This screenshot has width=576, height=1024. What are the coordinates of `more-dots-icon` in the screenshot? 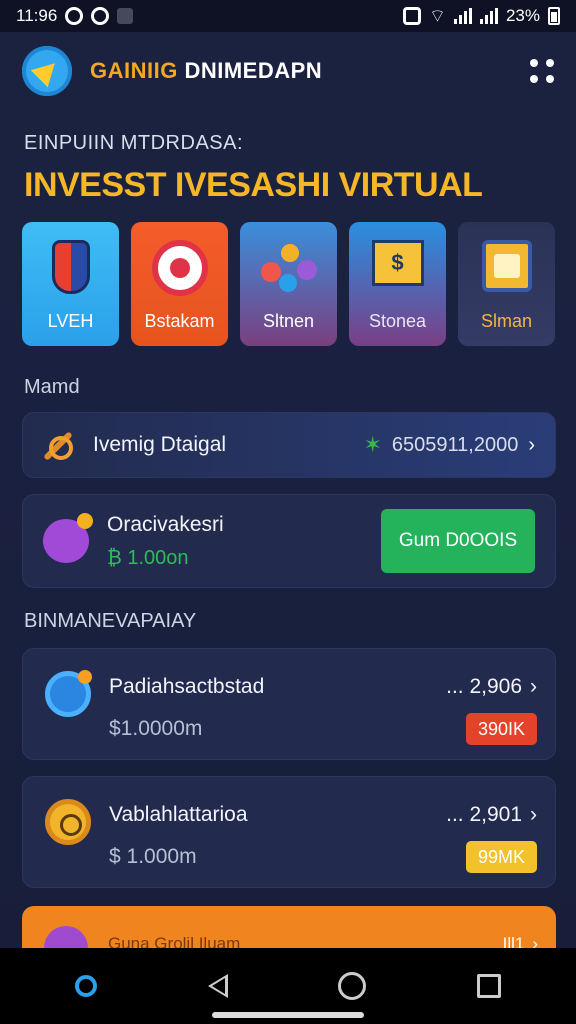 It's located at (542, 71).